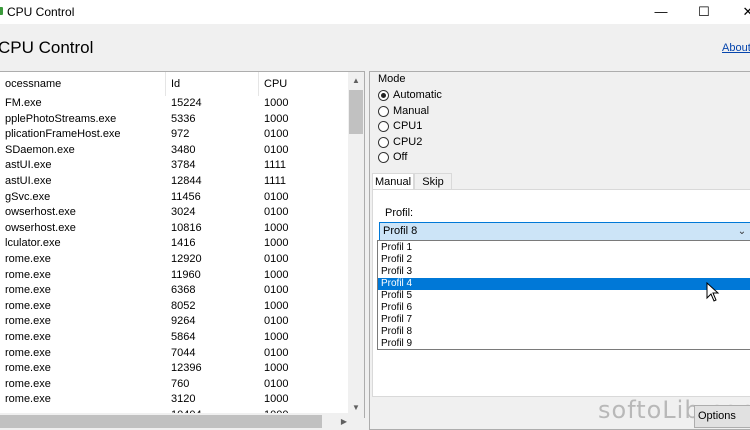 This screenshot has width=750, height=430. I want to click on table-row: rome.exe 3120 1000, so click(174, 400).